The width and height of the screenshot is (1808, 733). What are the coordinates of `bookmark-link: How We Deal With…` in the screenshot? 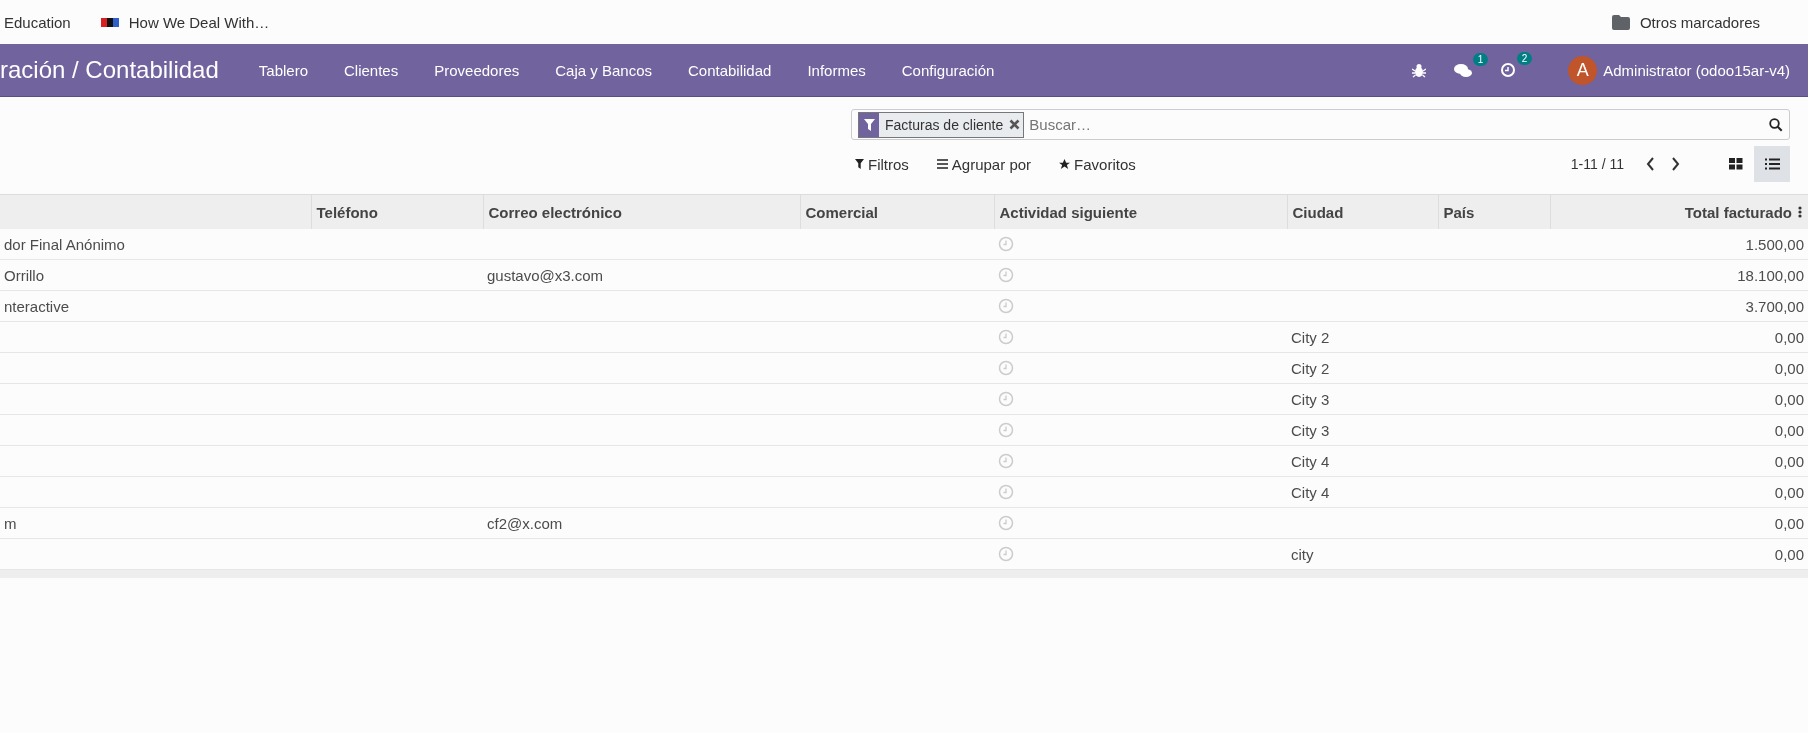 It's located at (199, 22).